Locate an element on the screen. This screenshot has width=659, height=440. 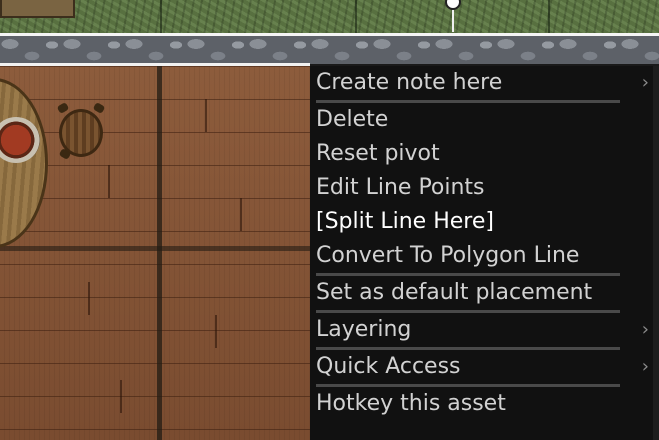
menu-item-create-note-here: Create note here › is located at coordinates (484, 83).